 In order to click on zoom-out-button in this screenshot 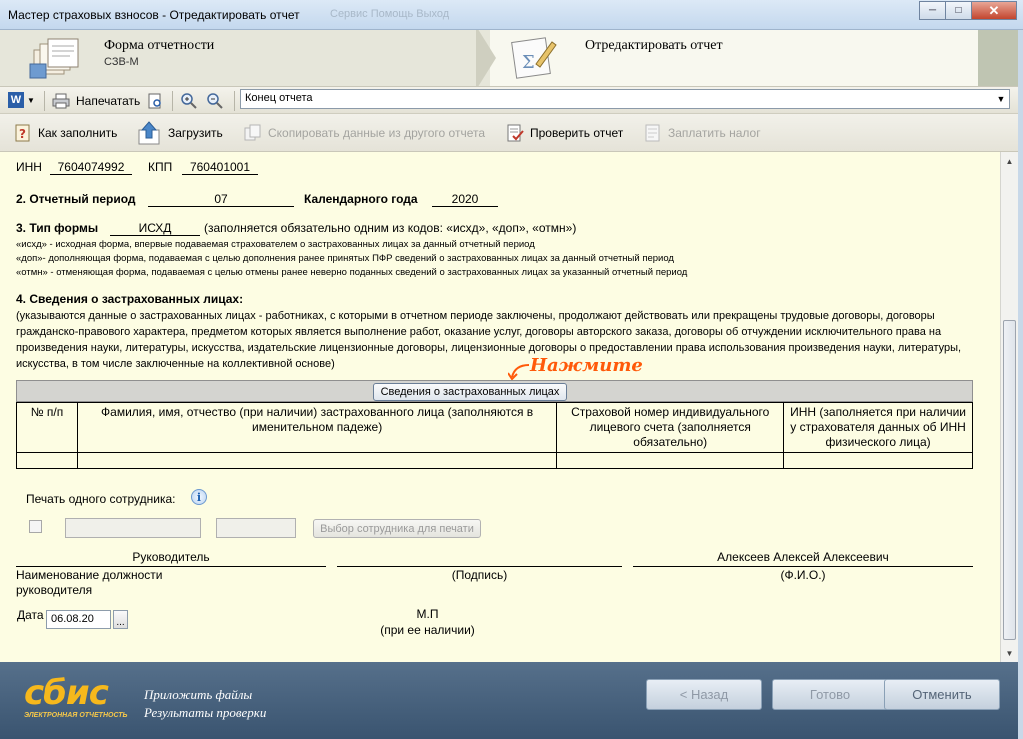, I will do `click(218, 101)`.